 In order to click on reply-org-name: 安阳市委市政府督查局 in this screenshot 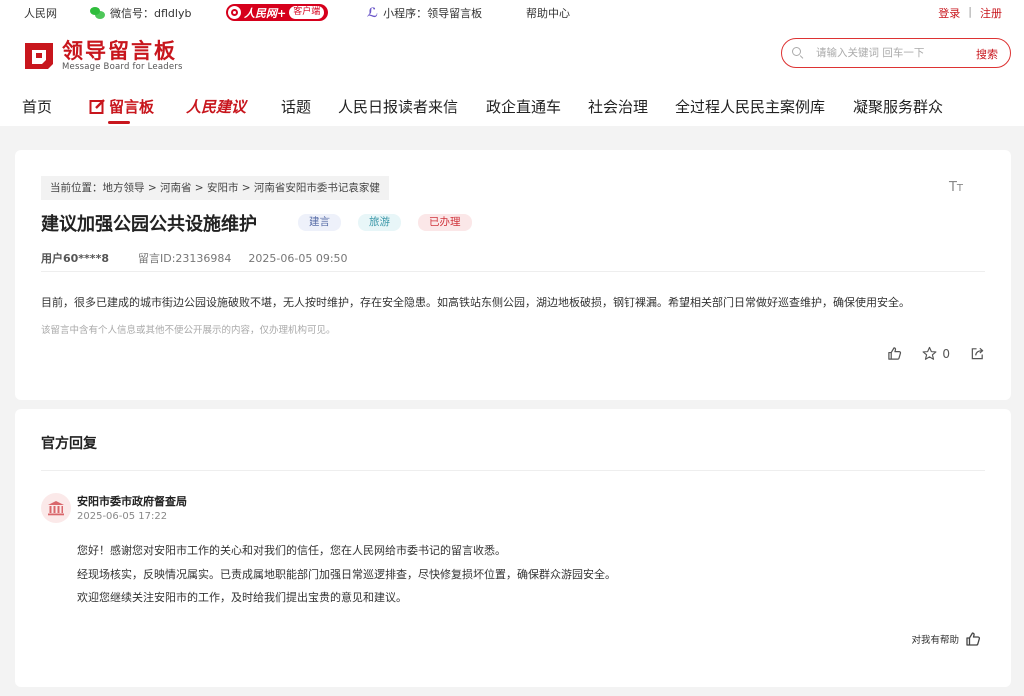, I will do `click(132, 501)`.